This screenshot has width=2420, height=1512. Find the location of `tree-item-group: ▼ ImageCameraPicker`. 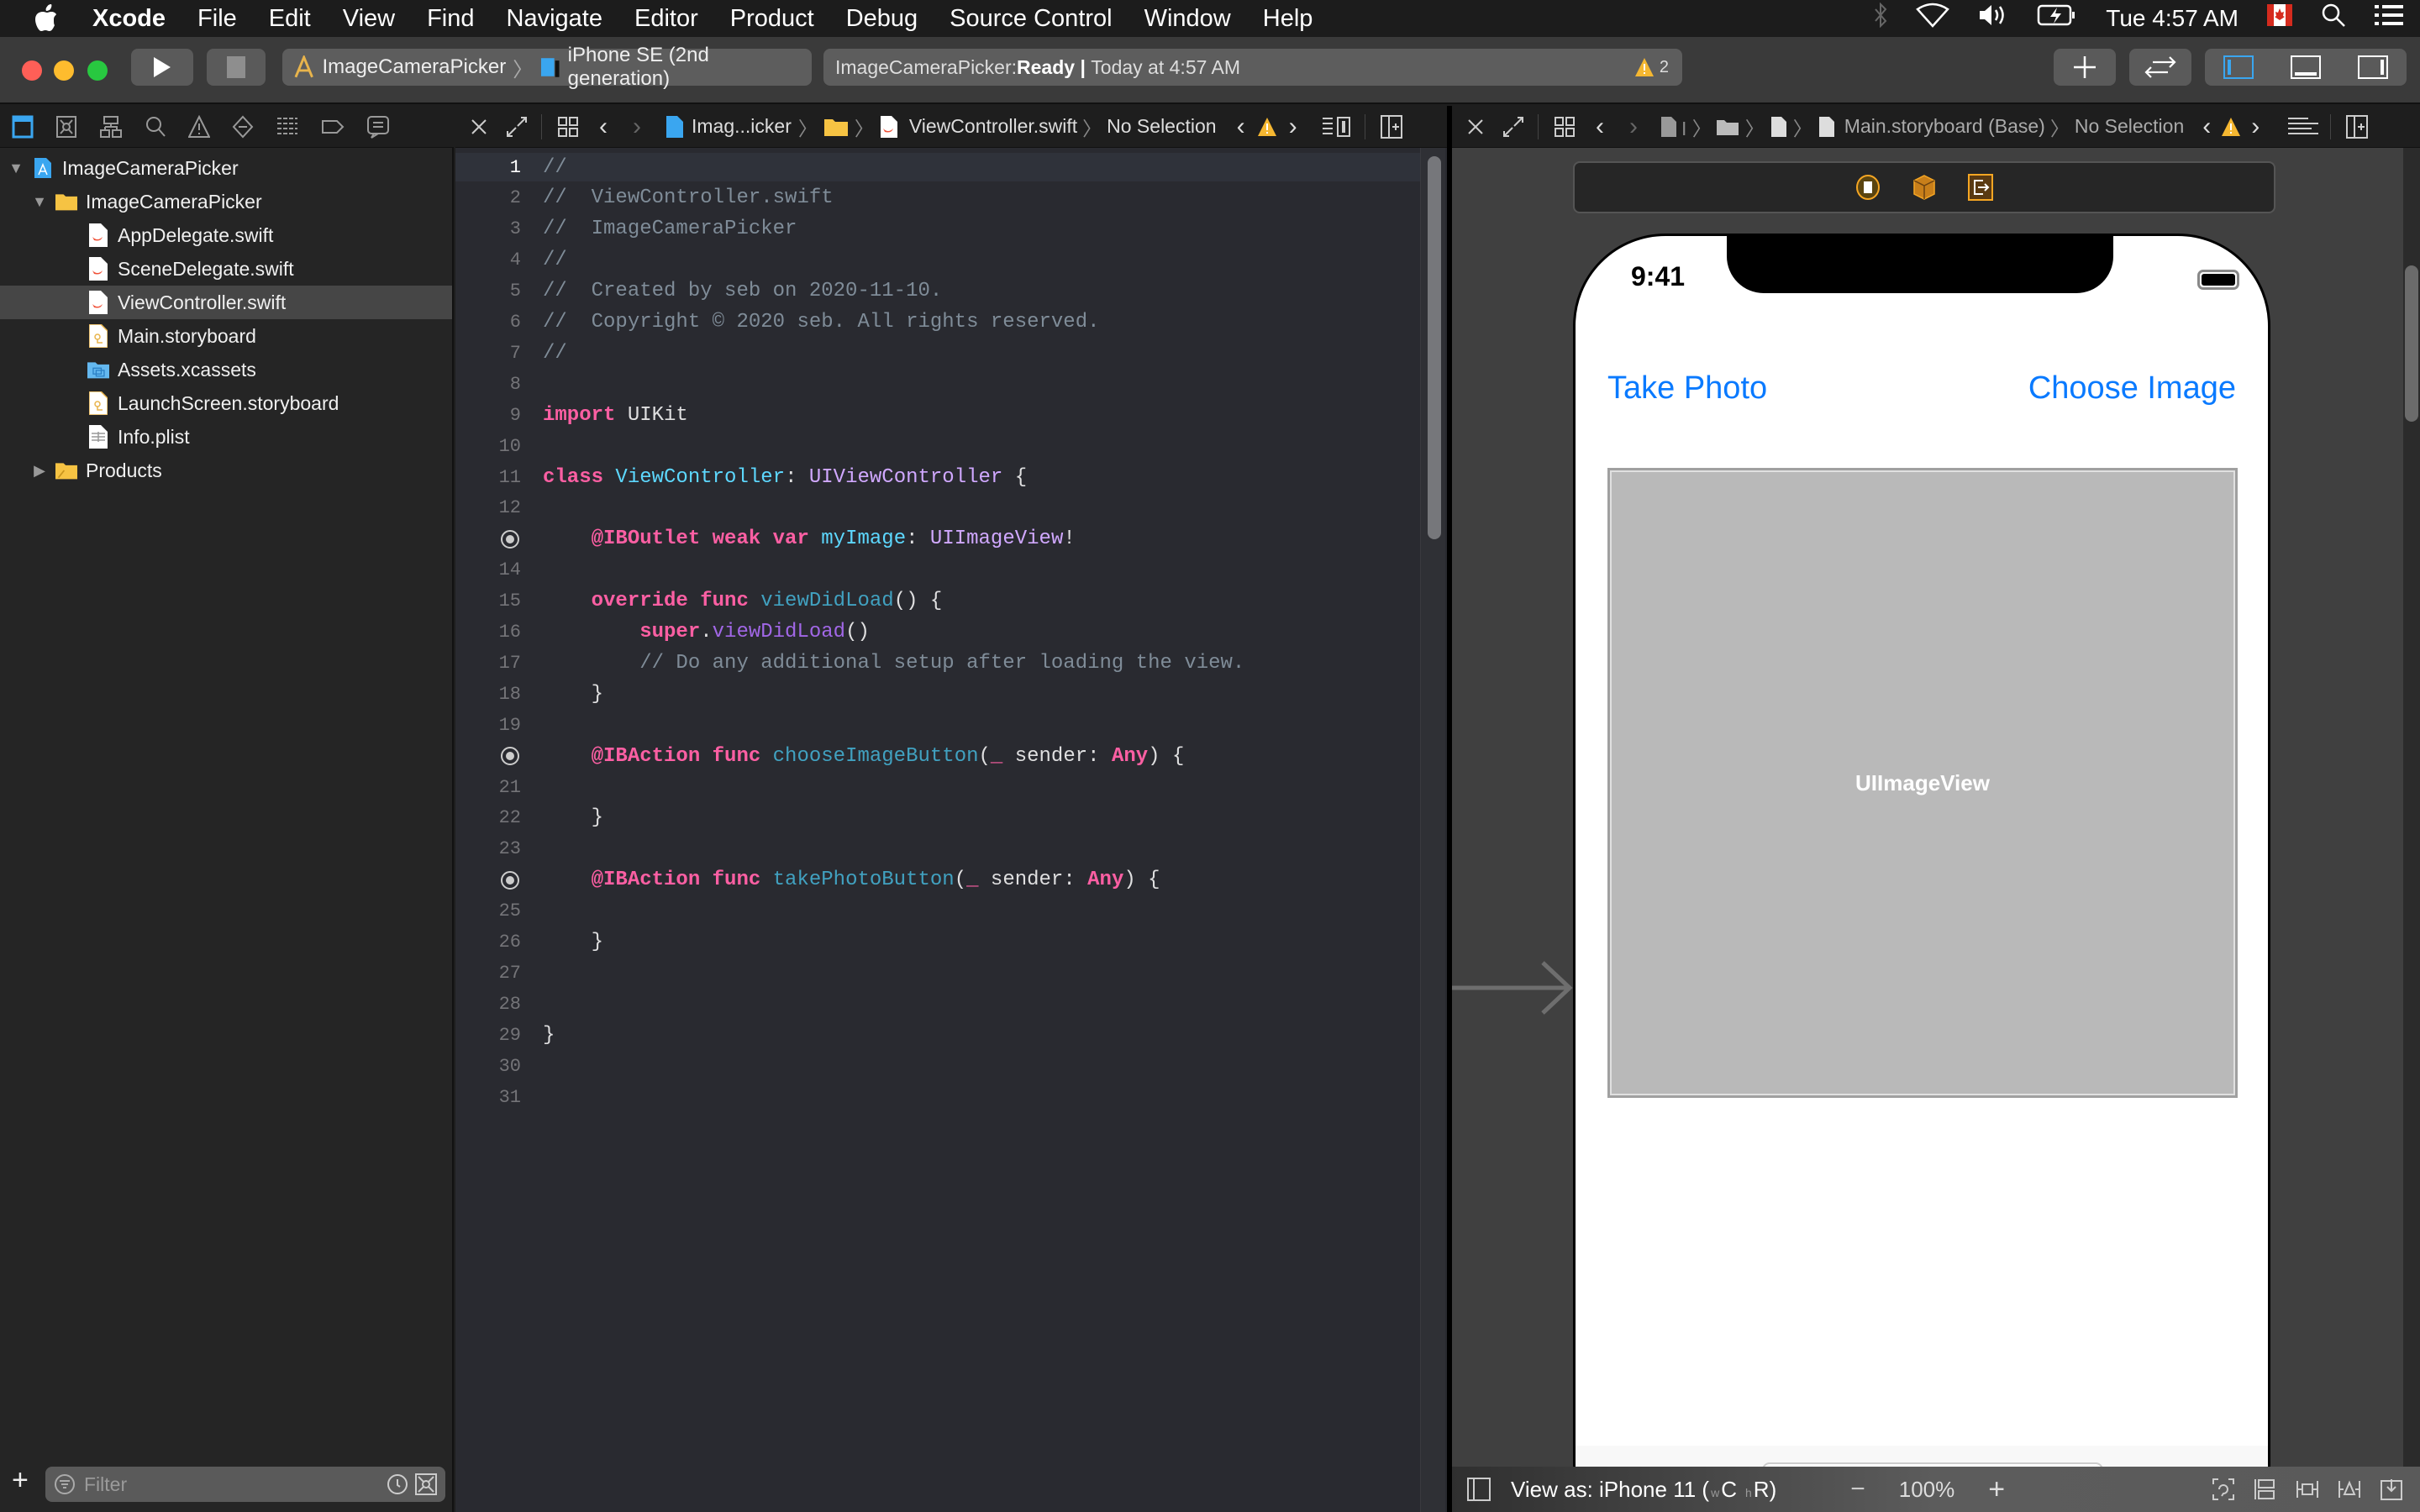

tree-item-group: ▼ ImageCameraPicker is located at coordinates (226, 201).